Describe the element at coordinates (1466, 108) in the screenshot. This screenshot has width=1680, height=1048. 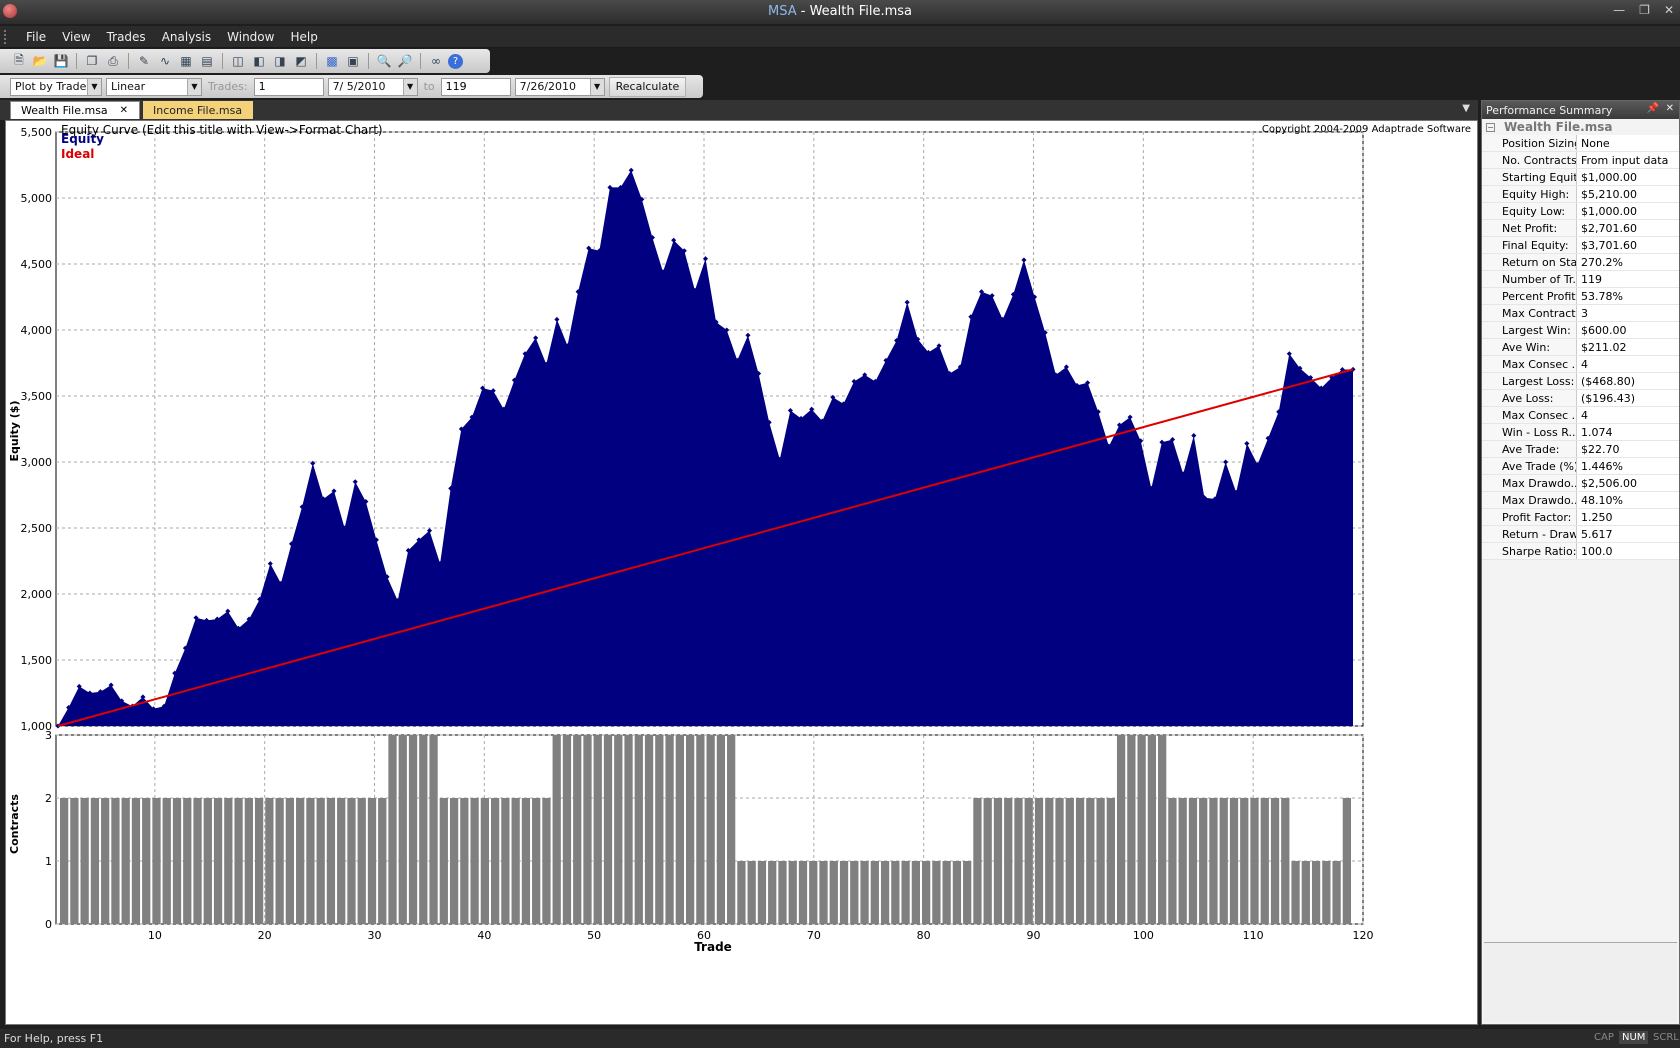
I see `tab-list-chevron-icon: ▼` at that location.